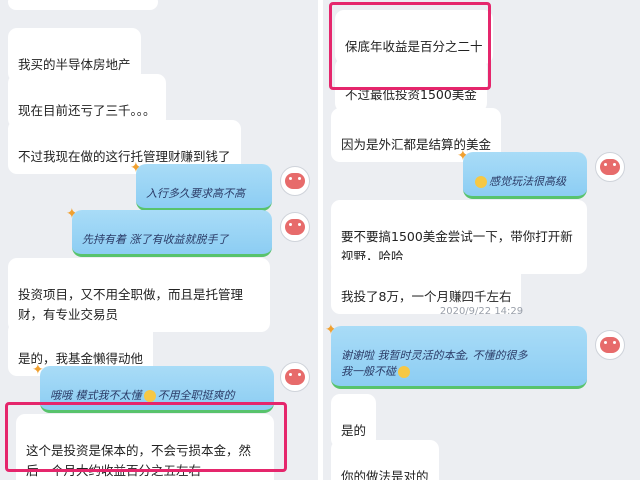 This screenshot has height=480, width=640. Describe the element at coordinates (149, 396) in the screenshot. I see `laugh-emoji-icon` at that location.